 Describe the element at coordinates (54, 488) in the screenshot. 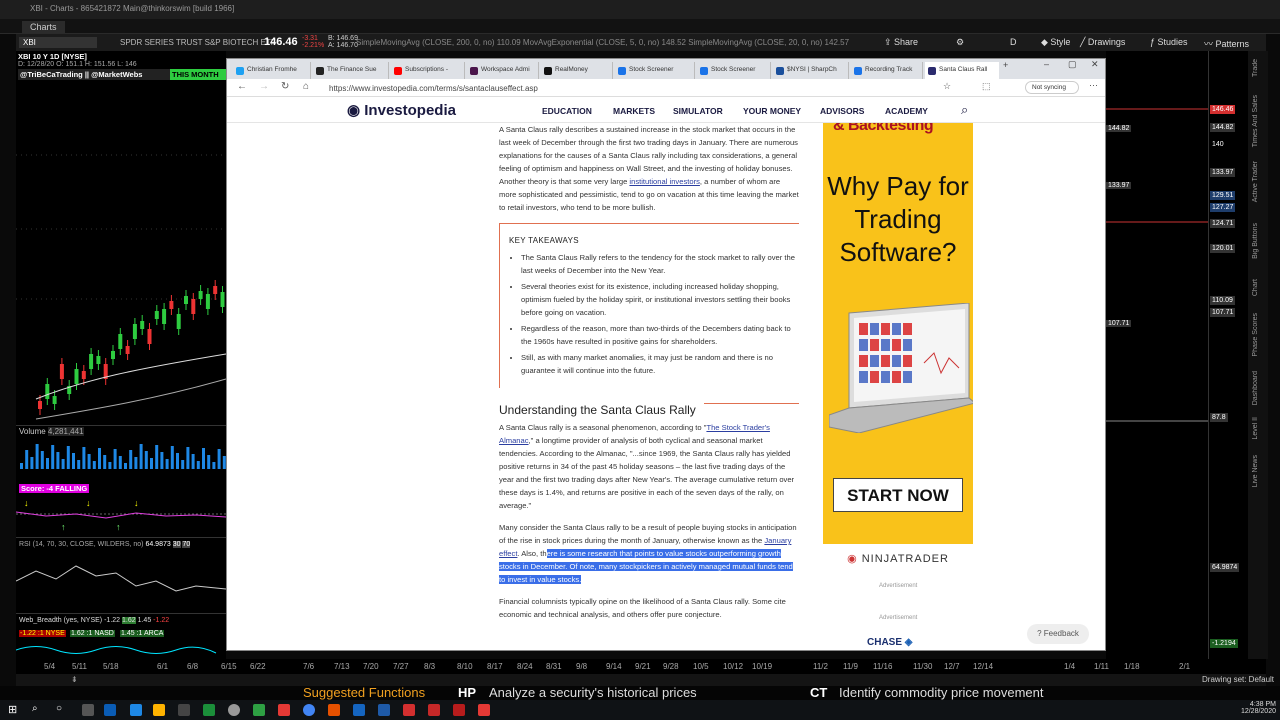

I see `score-badge: Score: -4 FALLING` at that location.